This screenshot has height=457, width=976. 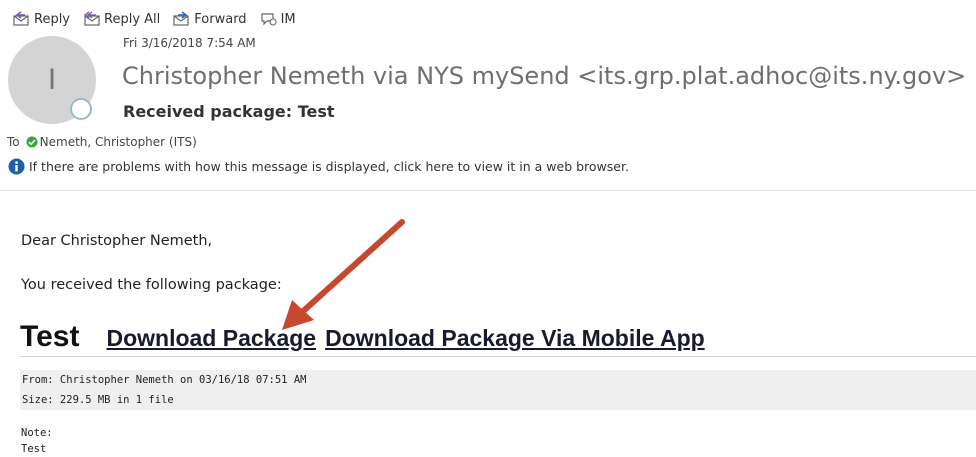 I want to click on im-button: IM, so click(x=277, y=19).